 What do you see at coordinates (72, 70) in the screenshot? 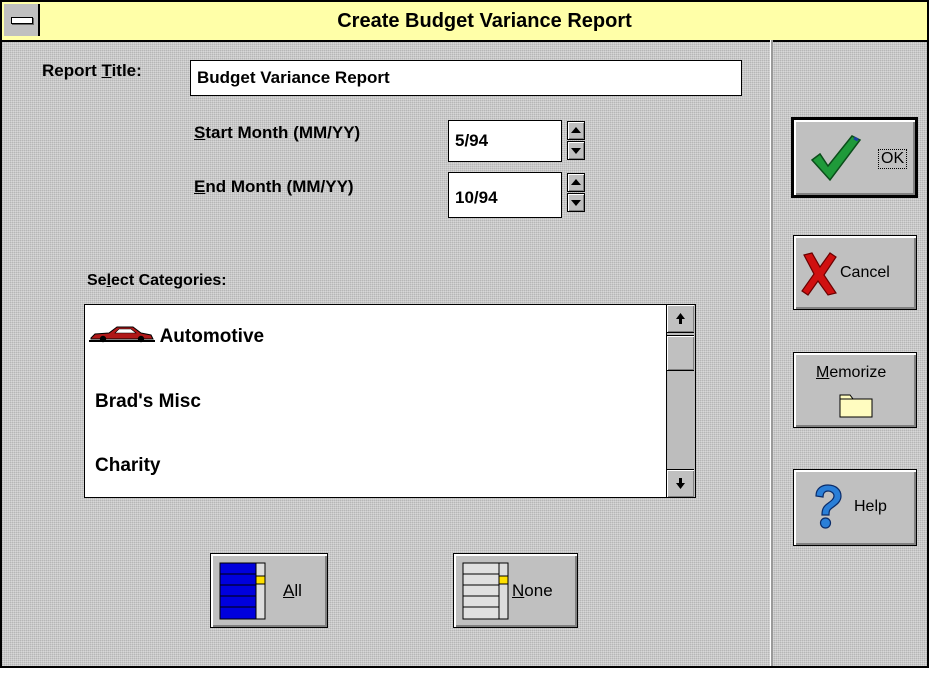
I see `report-title-label-pre: Report` at bounding box center [72, 70].